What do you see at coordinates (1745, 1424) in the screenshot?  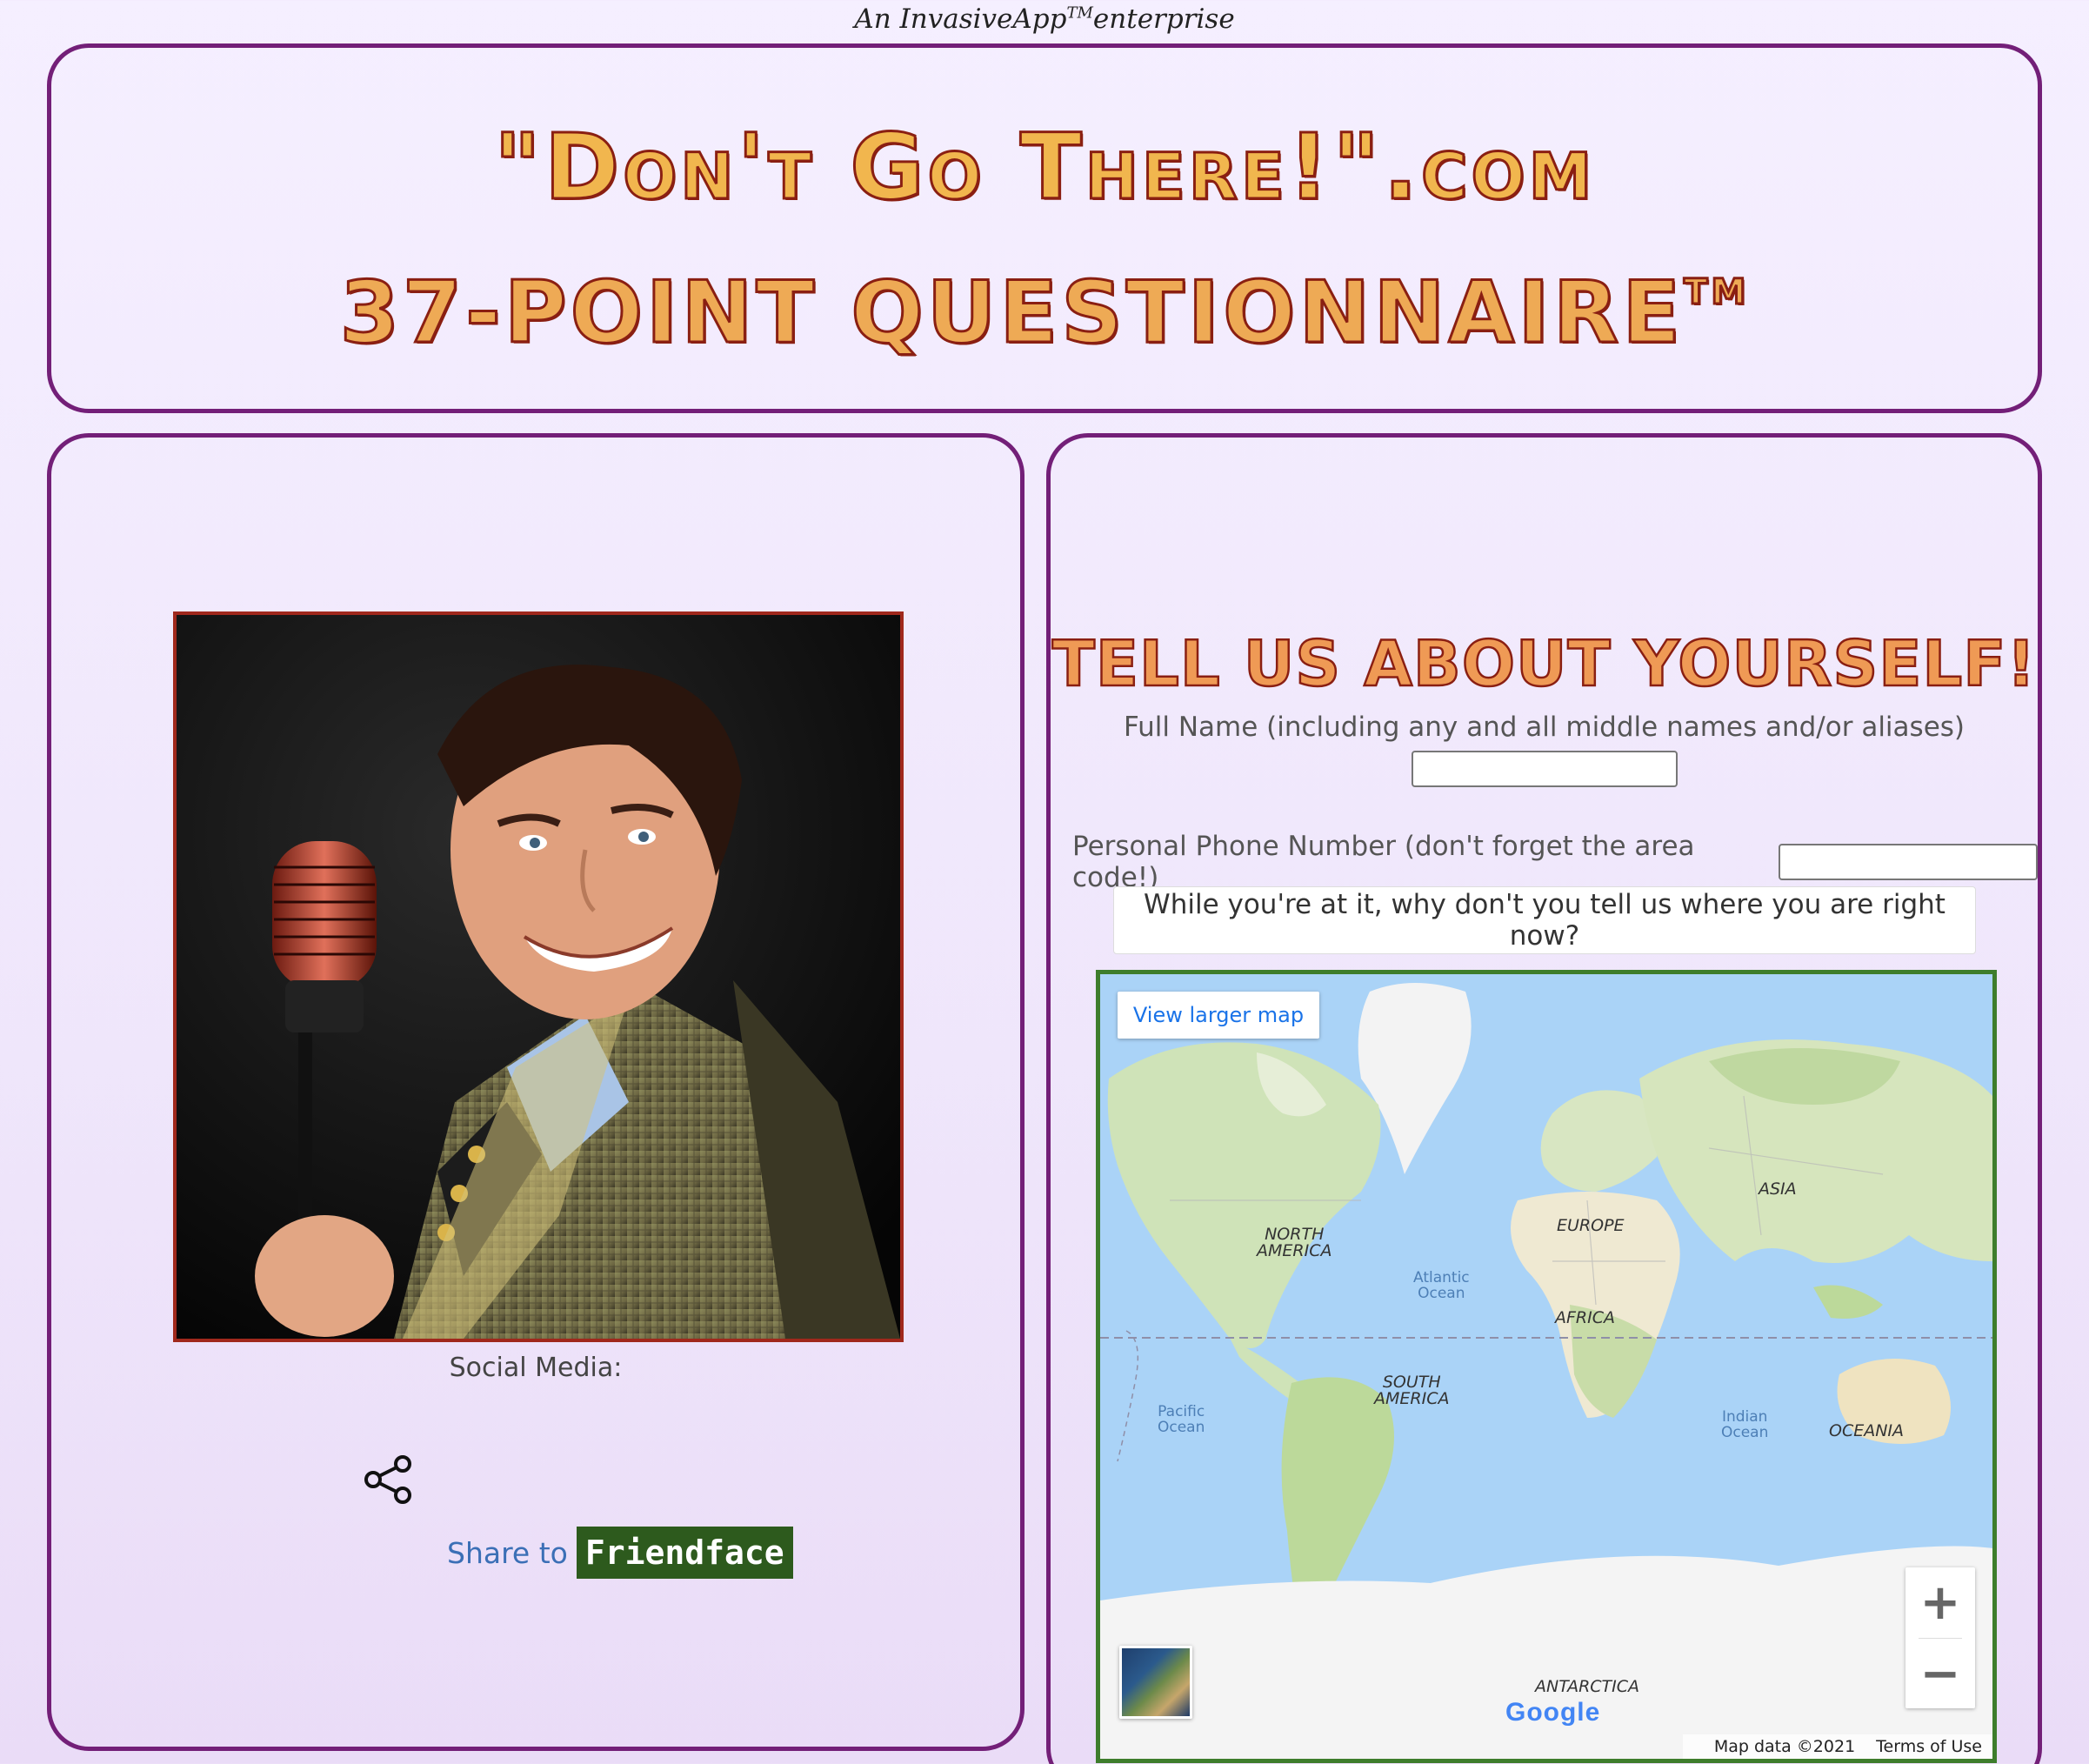 I see `label-indian-ocean: Indian Ocean` at bounding box center [1745, 1424].